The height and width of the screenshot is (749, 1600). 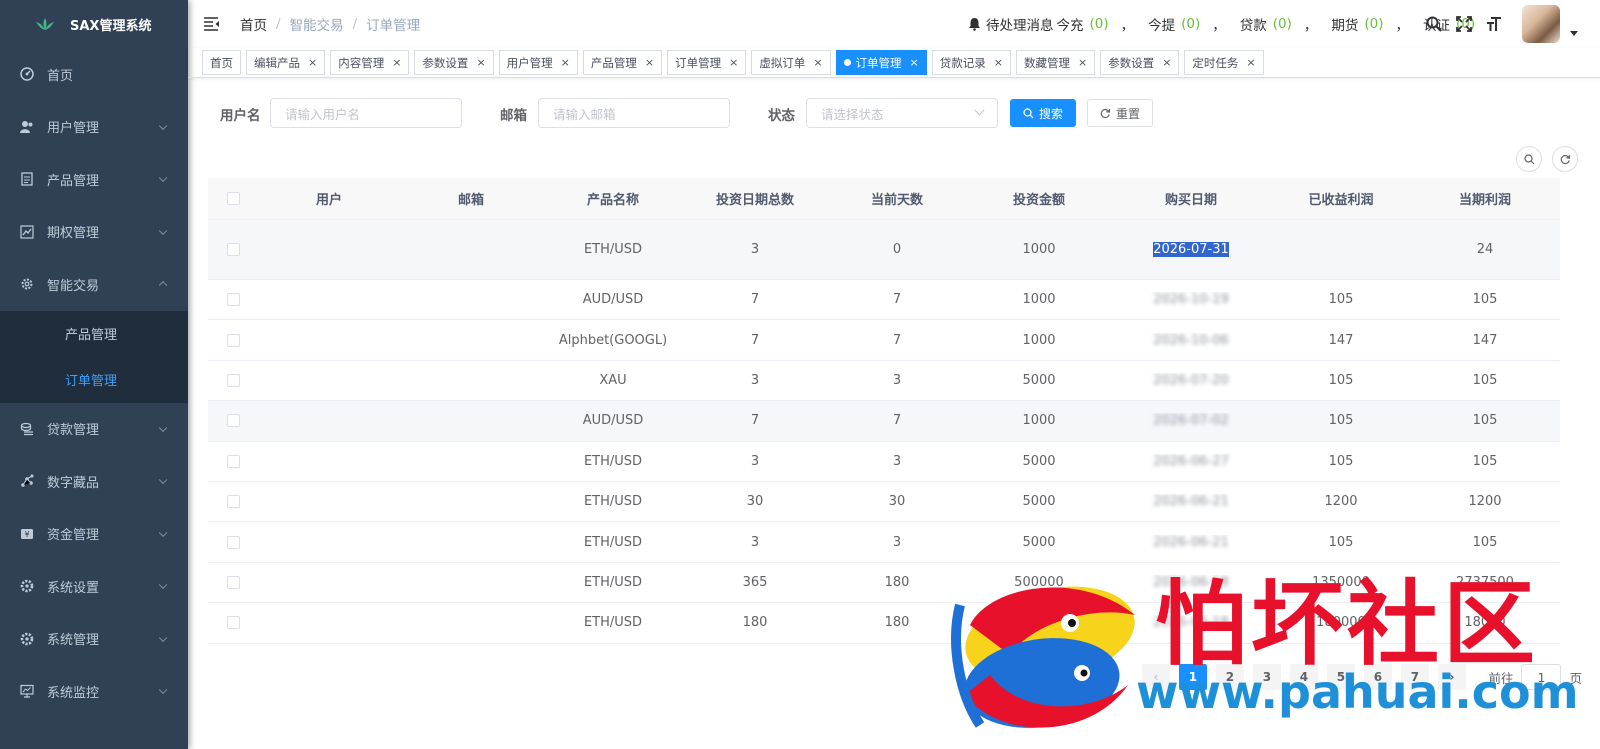 What do you see at coordinates (884, 250) in the screenshot?
I see `table-row: ETH/USD 3 0 1000 2026-07-31 24` at bounding box center [884, 250].